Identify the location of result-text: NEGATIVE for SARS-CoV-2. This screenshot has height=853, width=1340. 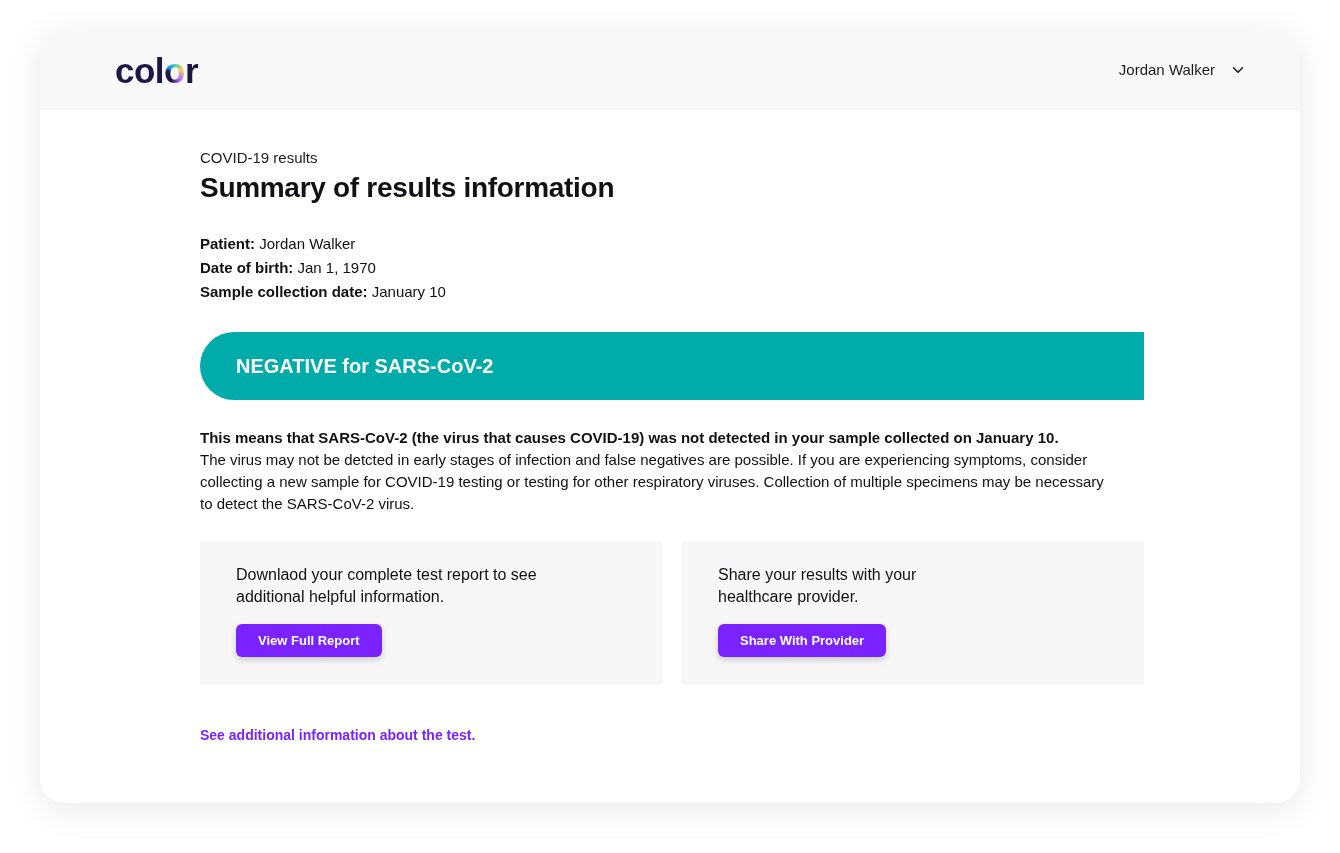
(365, 366).